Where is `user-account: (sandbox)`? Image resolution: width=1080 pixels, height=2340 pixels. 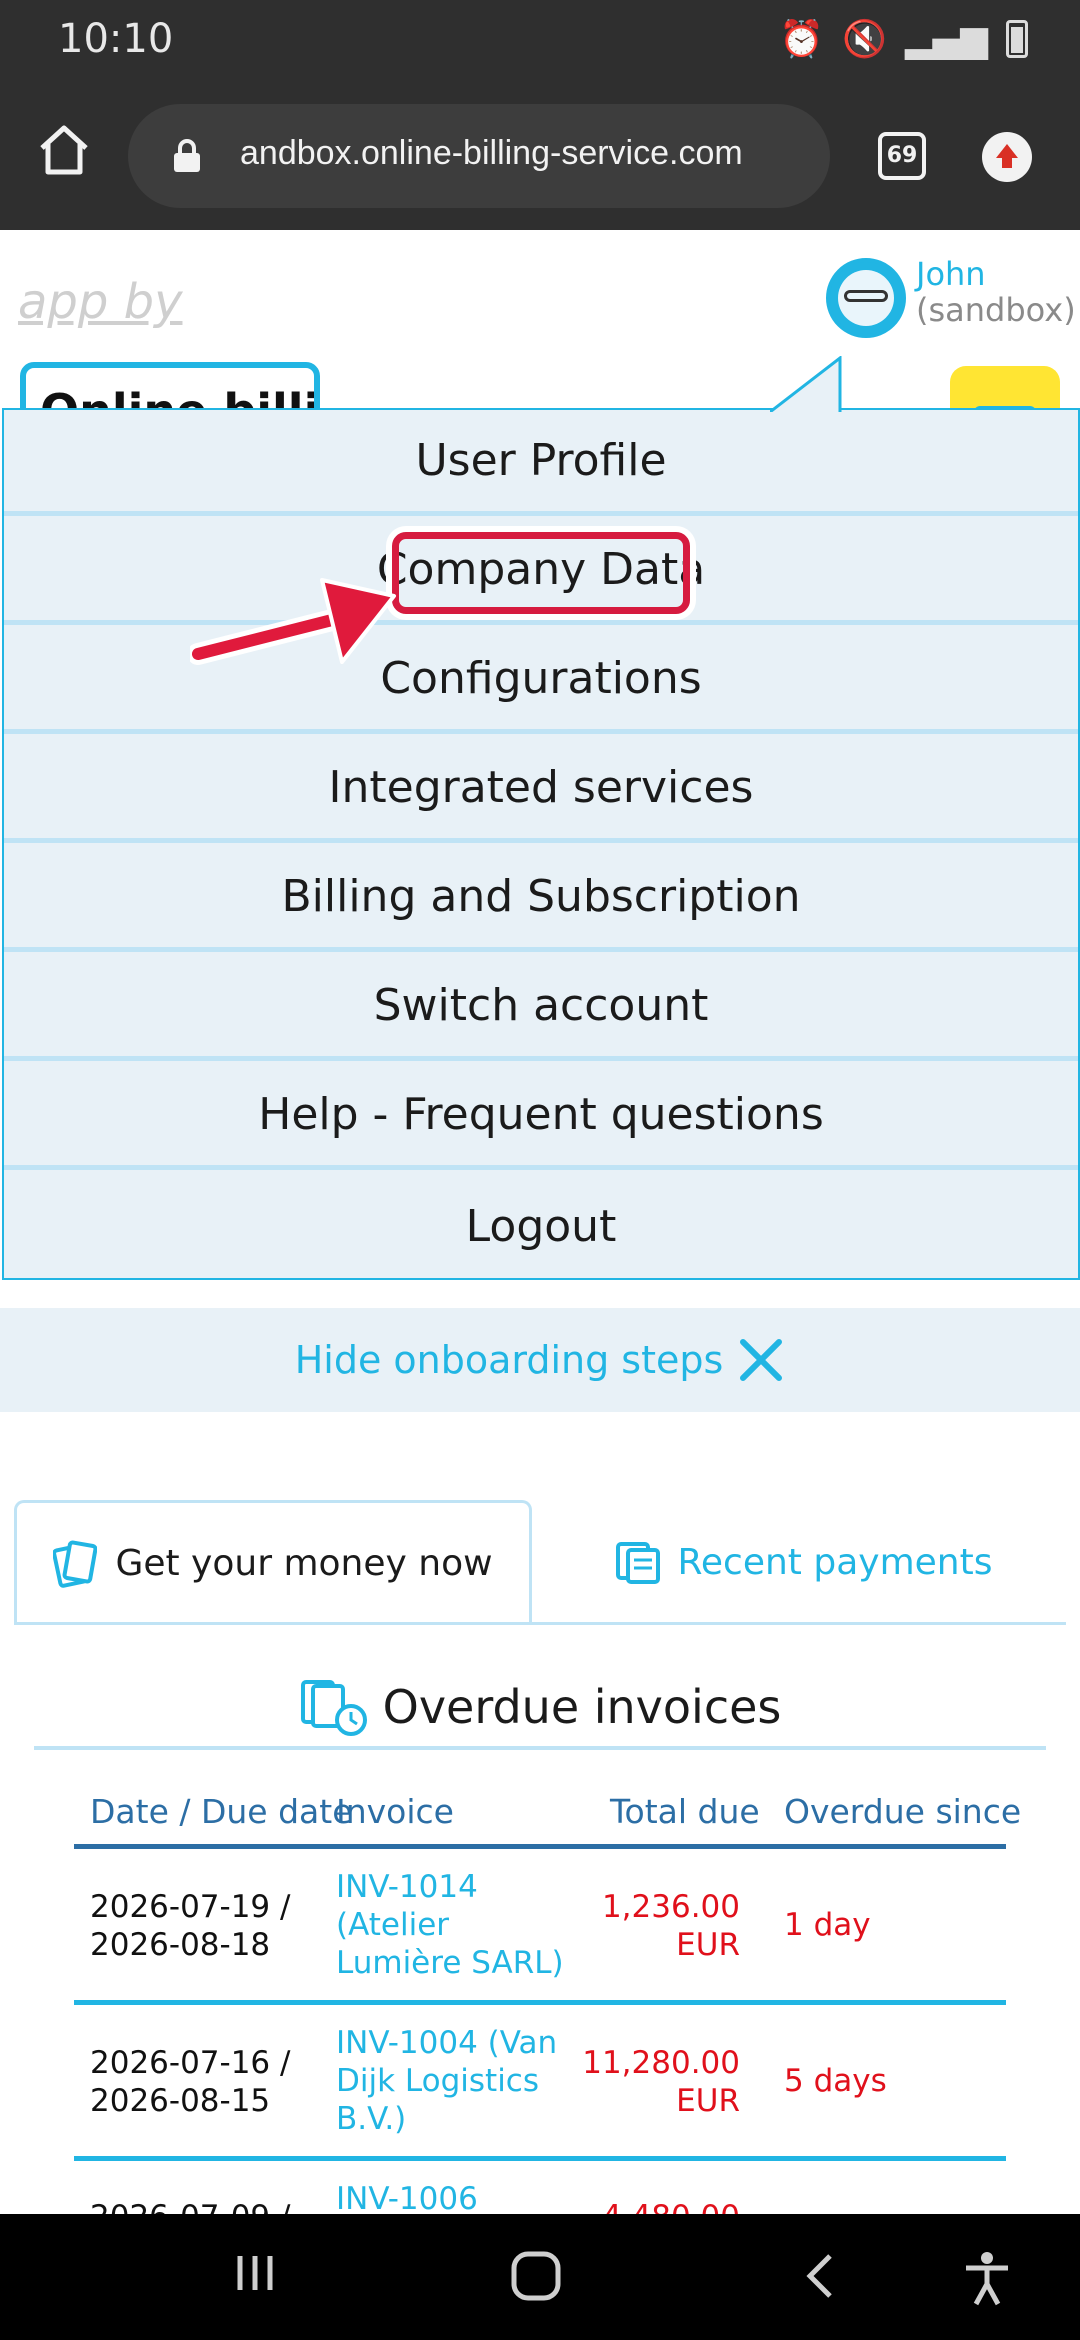
user-account: (sandbox) is located at coordinates (996, 310).